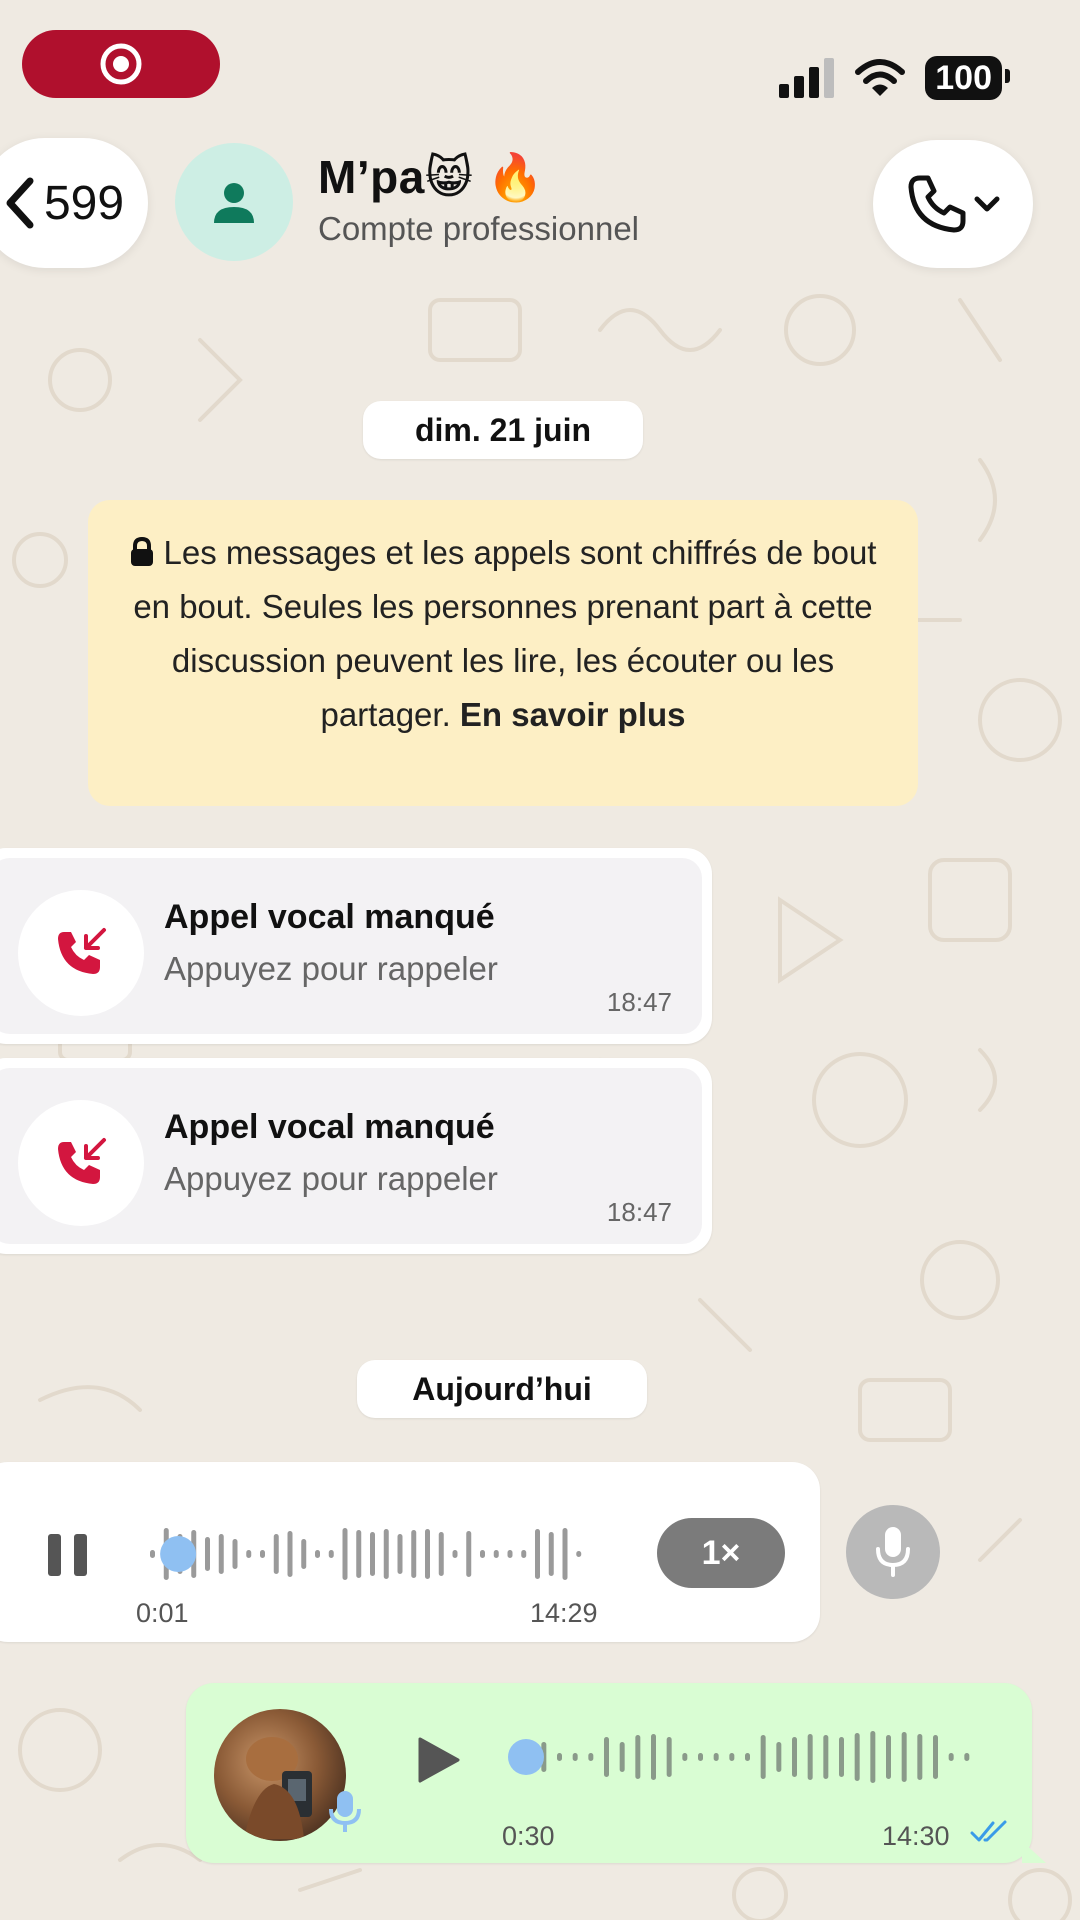 Image resolution: width=1080 pixels, height=1920 pixels. I want to click on voice-message-outgoing: 0:30 14:30, so click(616, 1773).